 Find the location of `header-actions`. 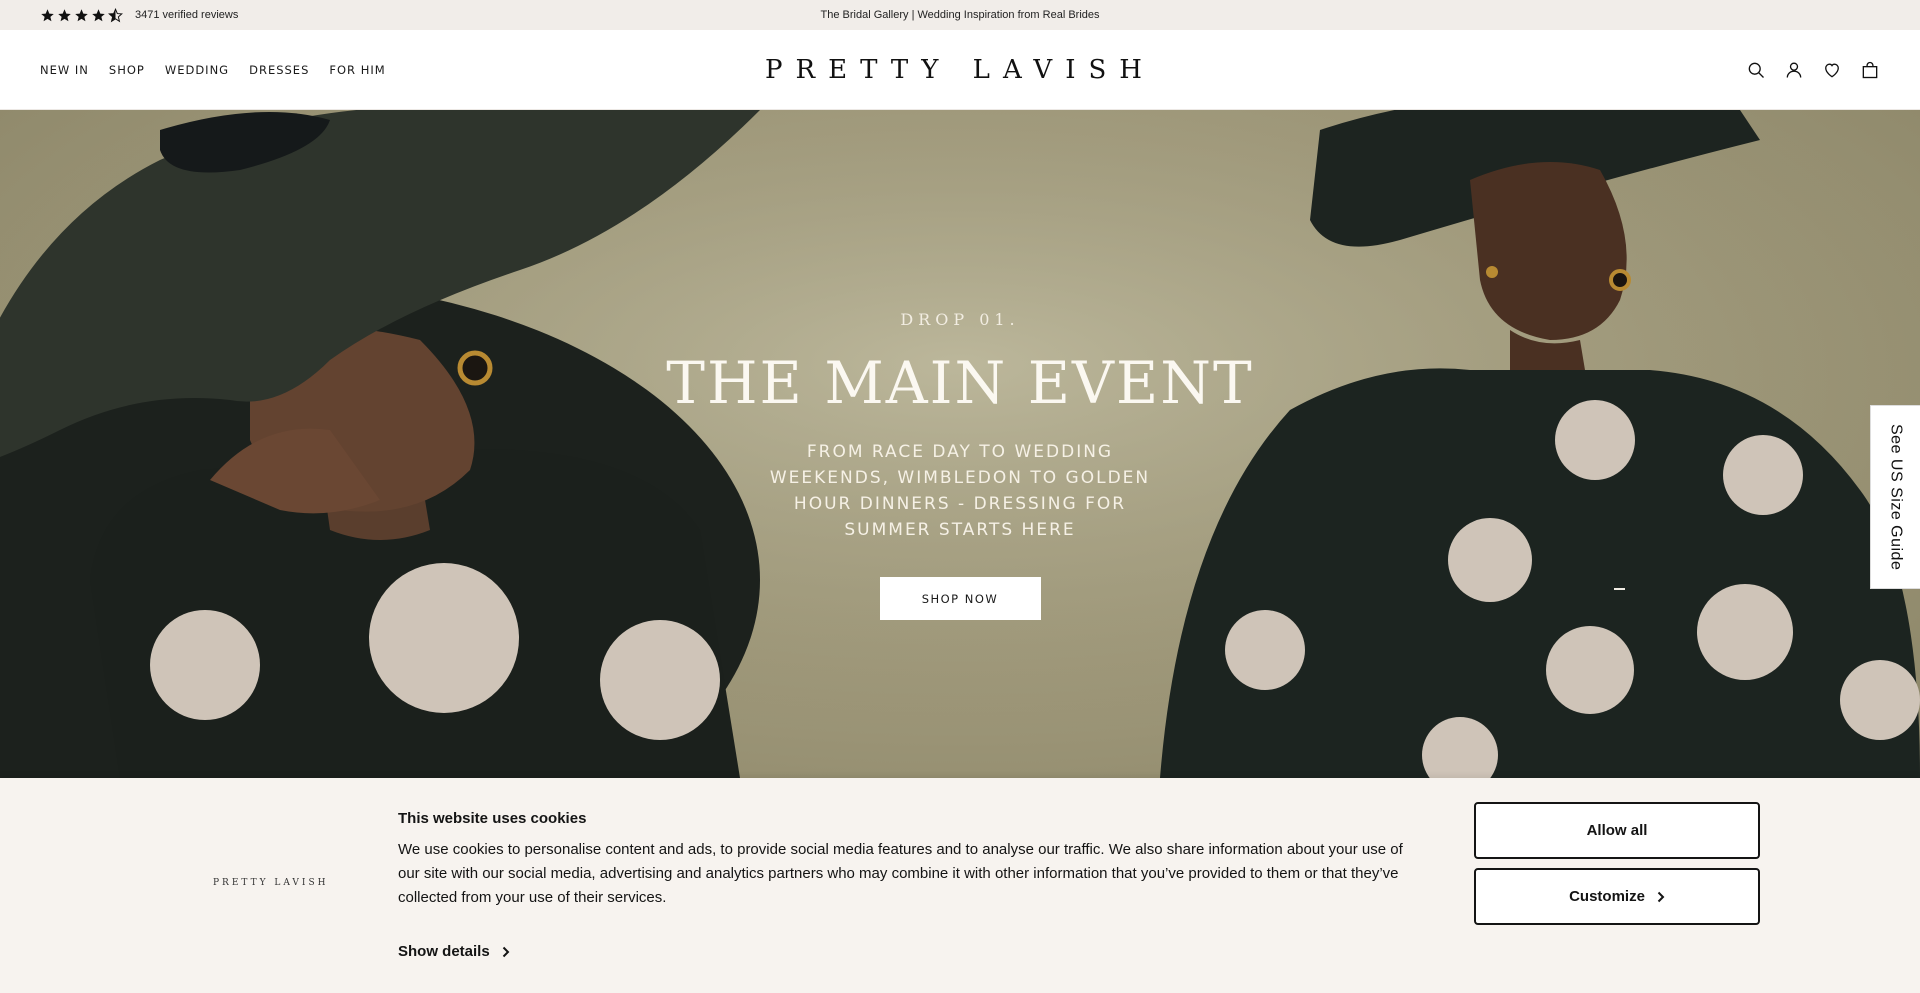

header-actions is located at coordinates (1813, 70).